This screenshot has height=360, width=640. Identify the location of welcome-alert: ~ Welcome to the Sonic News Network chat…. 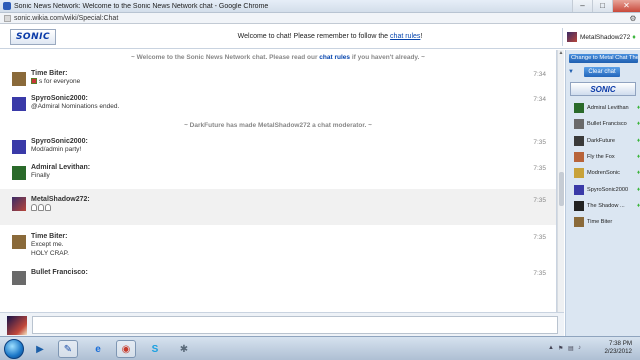
(278, 58).